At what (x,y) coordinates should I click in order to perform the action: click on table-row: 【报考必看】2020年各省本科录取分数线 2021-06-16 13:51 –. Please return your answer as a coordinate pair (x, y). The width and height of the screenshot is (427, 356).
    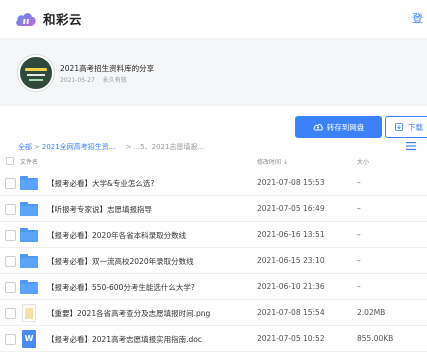
    Looking at the image, I should click on (213, 235).